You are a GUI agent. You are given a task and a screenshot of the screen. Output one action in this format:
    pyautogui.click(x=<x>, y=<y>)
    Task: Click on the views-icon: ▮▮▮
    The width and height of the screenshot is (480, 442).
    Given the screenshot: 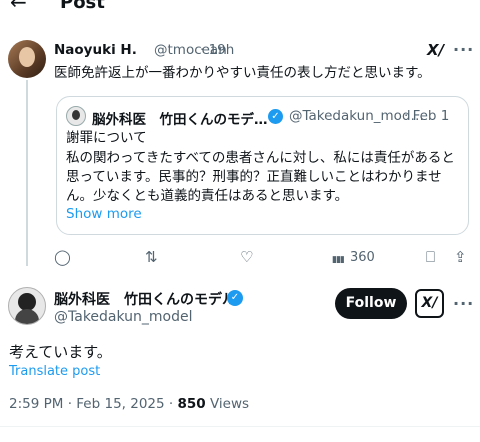 What is the action you would take?
    pyautogui.click(x=338, y=260)
    